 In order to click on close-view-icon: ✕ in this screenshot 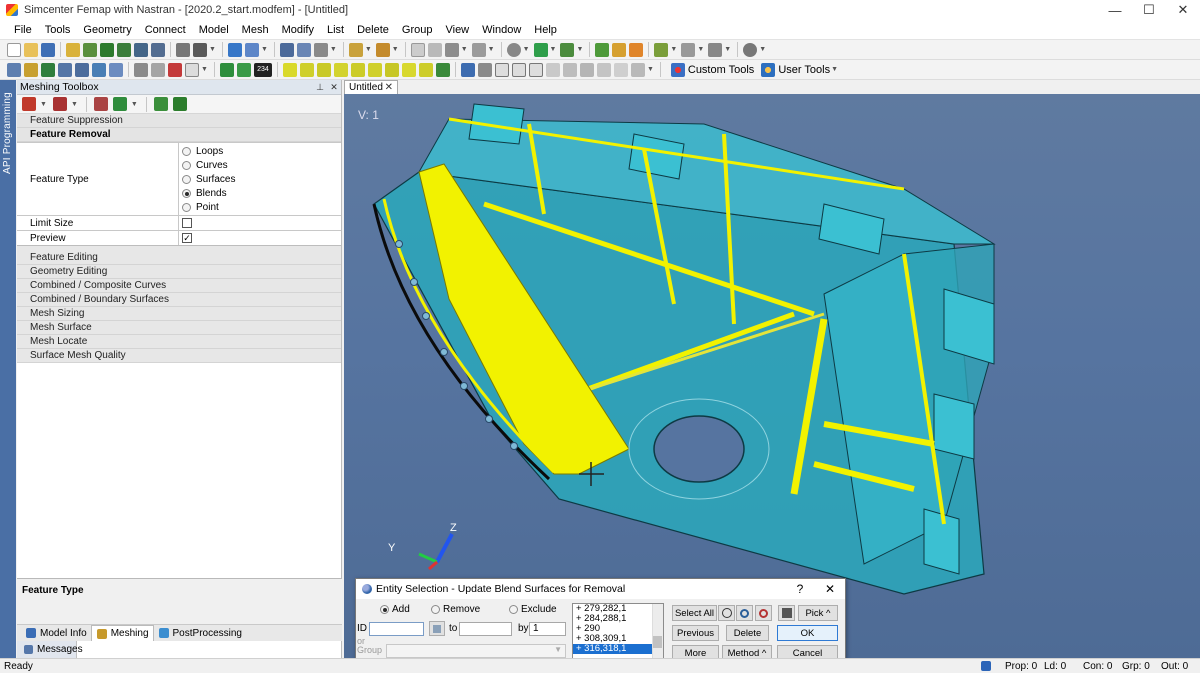, I will do `click(389, 87)`.